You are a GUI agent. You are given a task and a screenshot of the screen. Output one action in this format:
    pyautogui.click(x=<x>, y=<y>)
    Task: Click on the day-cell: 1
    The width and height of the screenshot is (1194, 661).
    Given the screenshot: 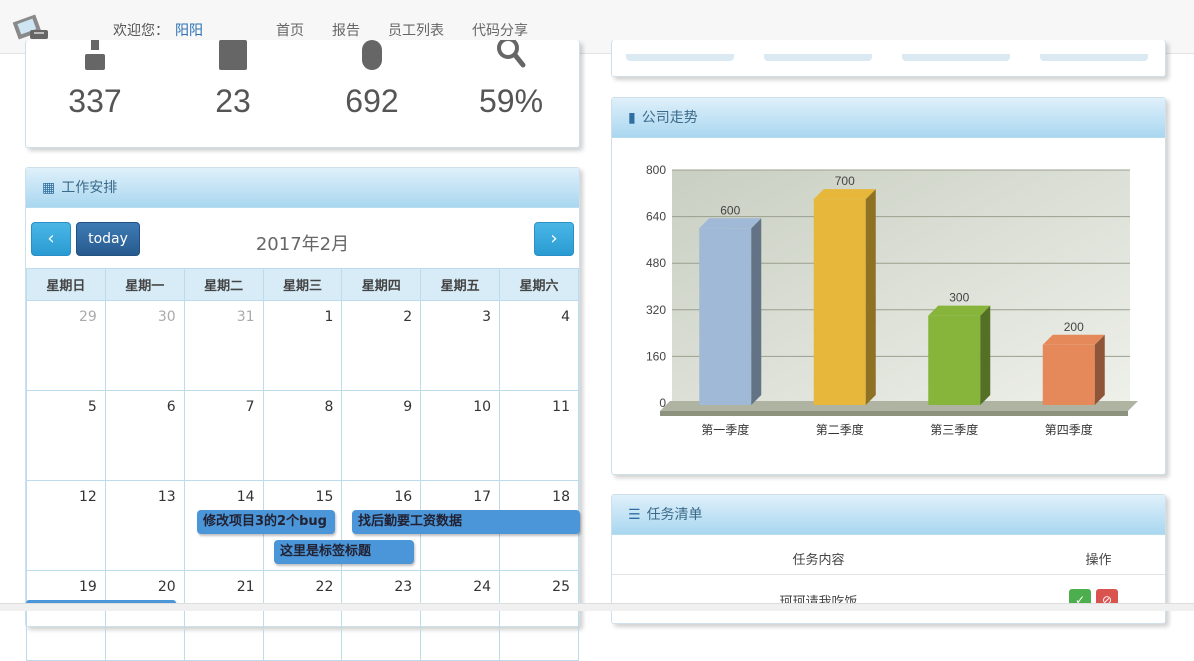 What is the action you would take?
    pyautogui.click(x=302, y=345)
    